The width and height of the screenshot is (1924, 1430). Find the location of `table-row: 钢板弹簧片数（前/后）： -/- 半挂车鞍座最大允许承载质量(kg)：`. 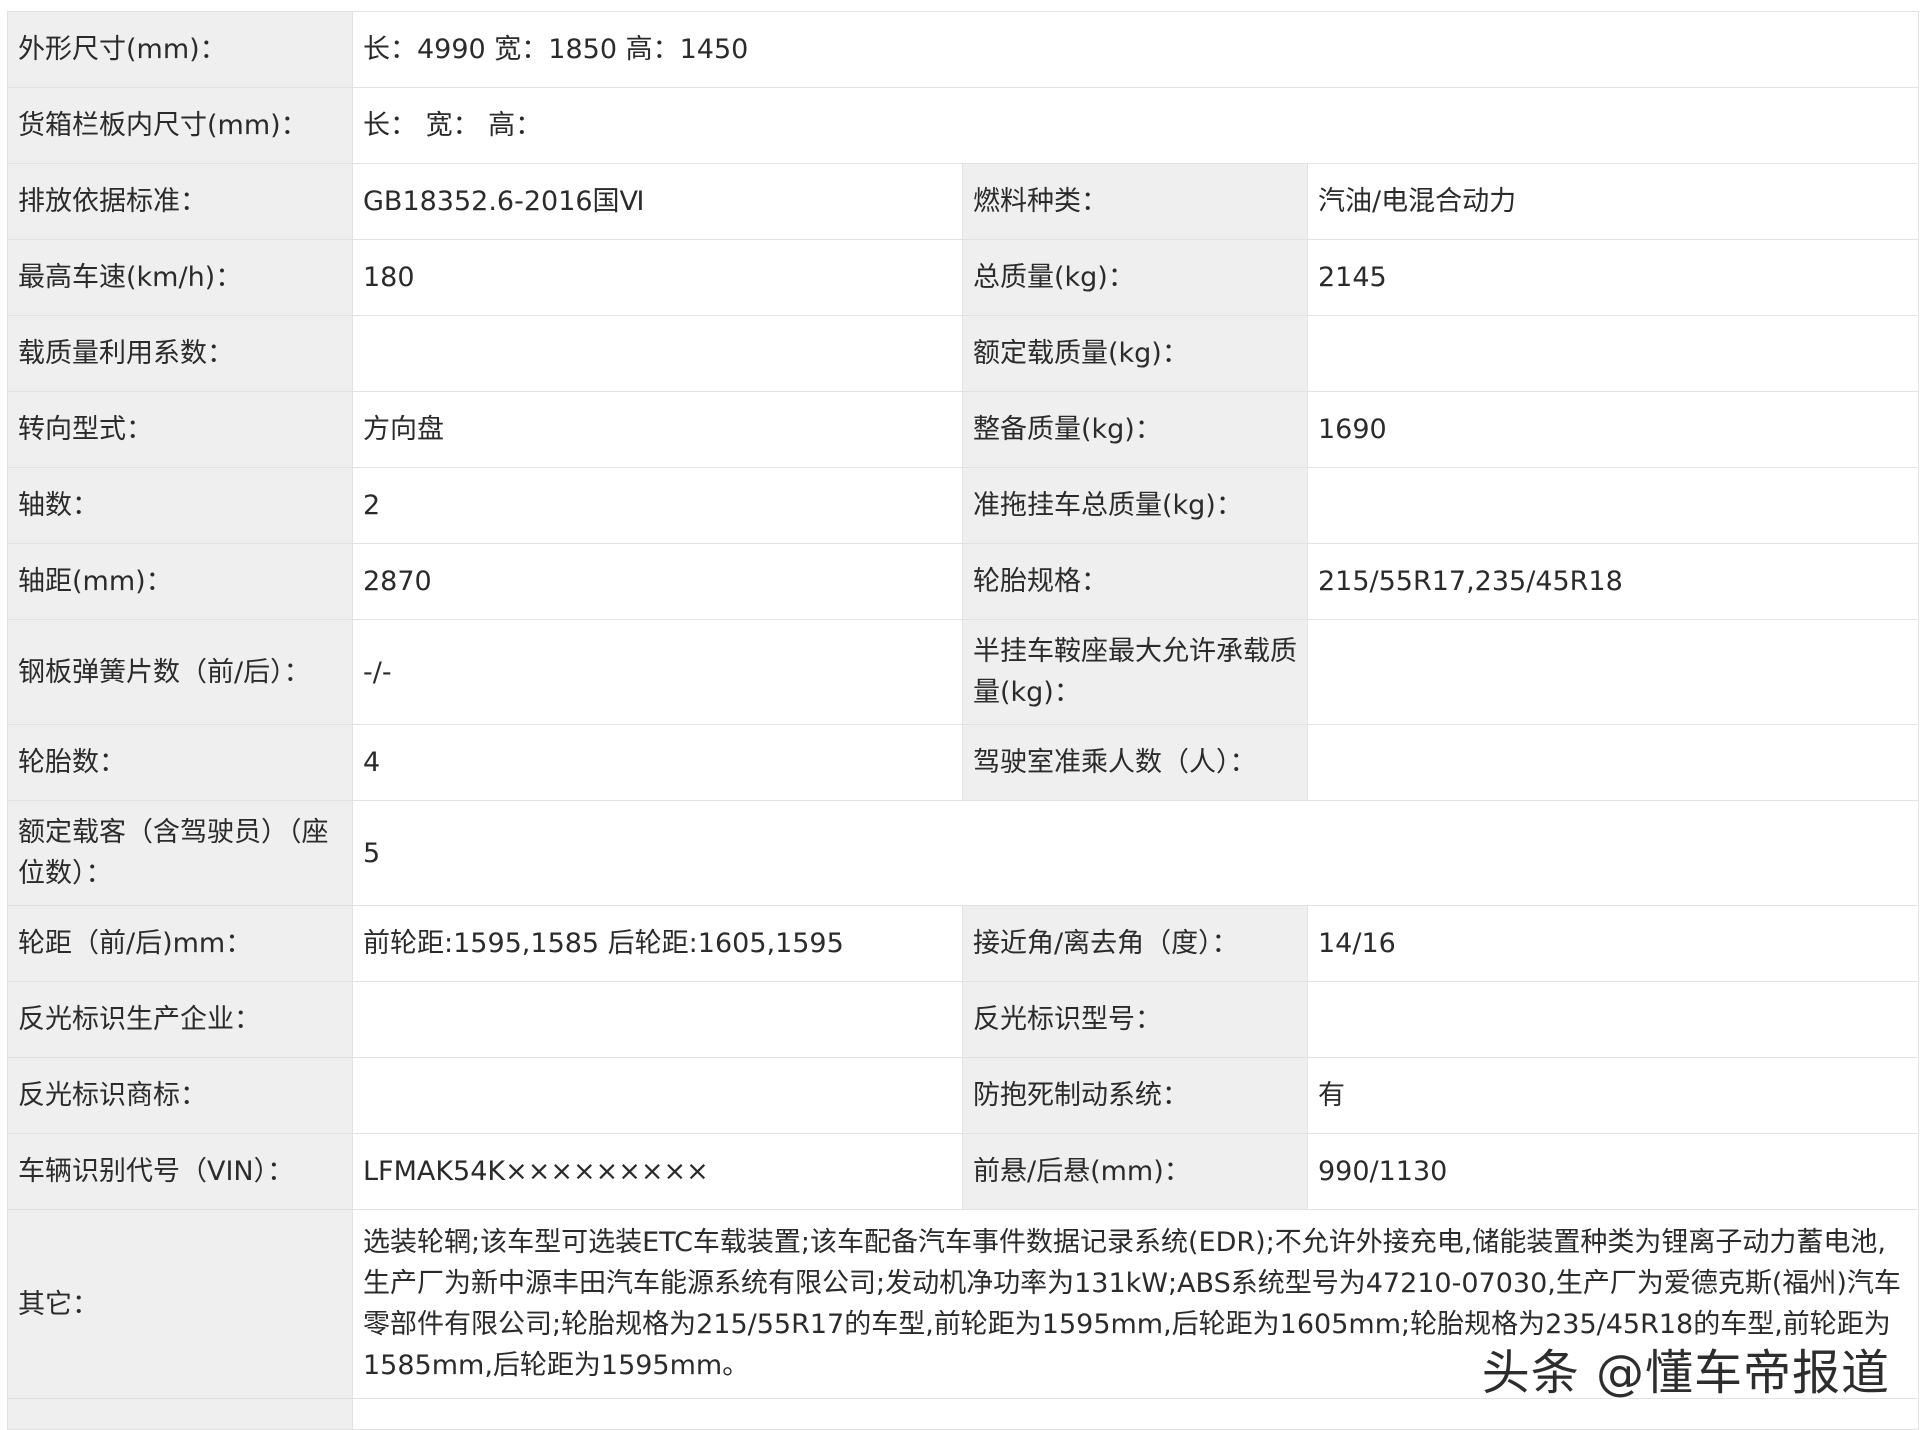

table-row: 钢板弹簧片数（前/后）： -/- 半挂车鞍座最大允许承载质量(kg)： is located at coordinates (963, 672).